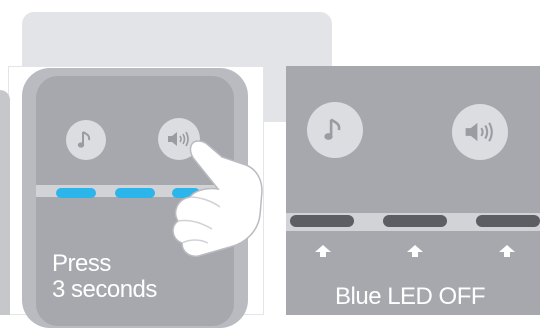  I want to click on speaker-button-right, so click(480, 132).